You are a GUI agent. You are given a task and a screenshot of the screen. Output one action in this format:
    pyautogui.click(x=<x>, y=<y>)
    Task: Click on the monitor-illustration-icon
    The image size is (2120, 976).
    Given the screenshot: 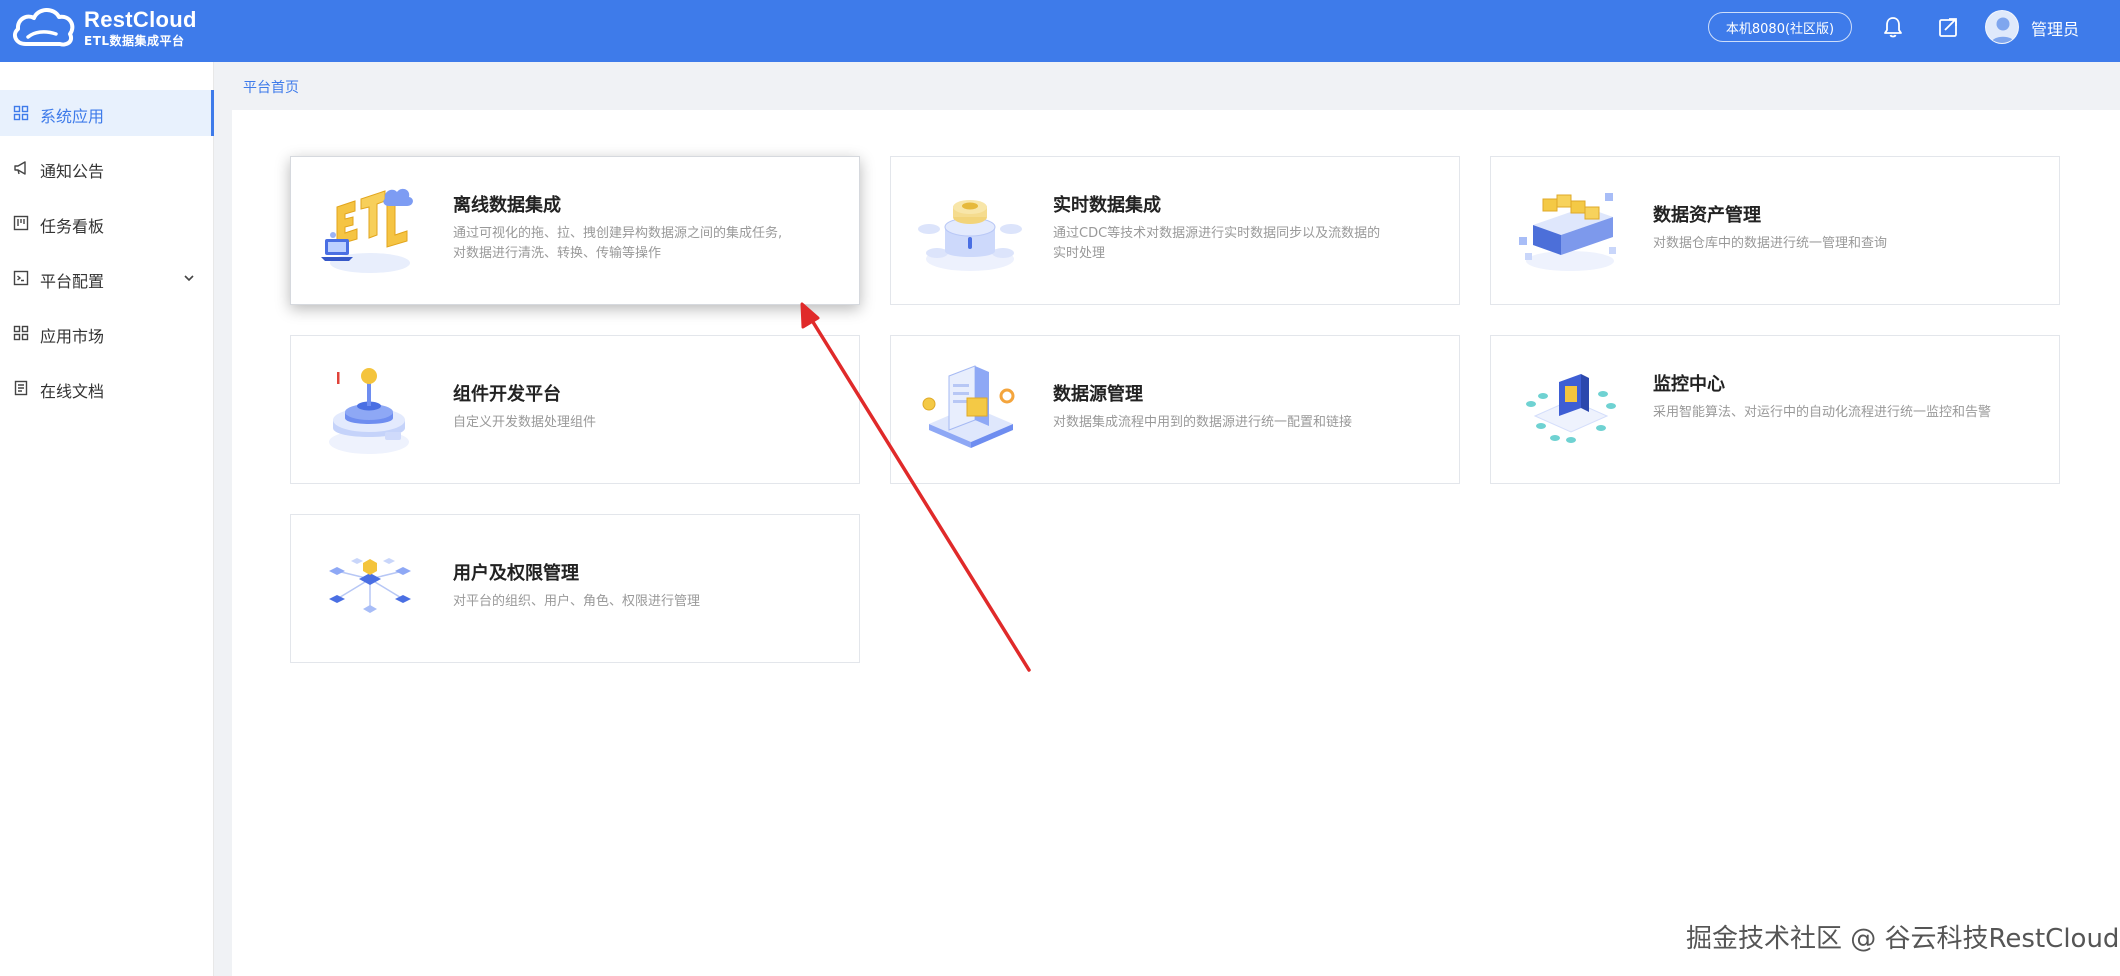 What is the action you would take?
    pyautogui.click(x=1571, y=408)
    